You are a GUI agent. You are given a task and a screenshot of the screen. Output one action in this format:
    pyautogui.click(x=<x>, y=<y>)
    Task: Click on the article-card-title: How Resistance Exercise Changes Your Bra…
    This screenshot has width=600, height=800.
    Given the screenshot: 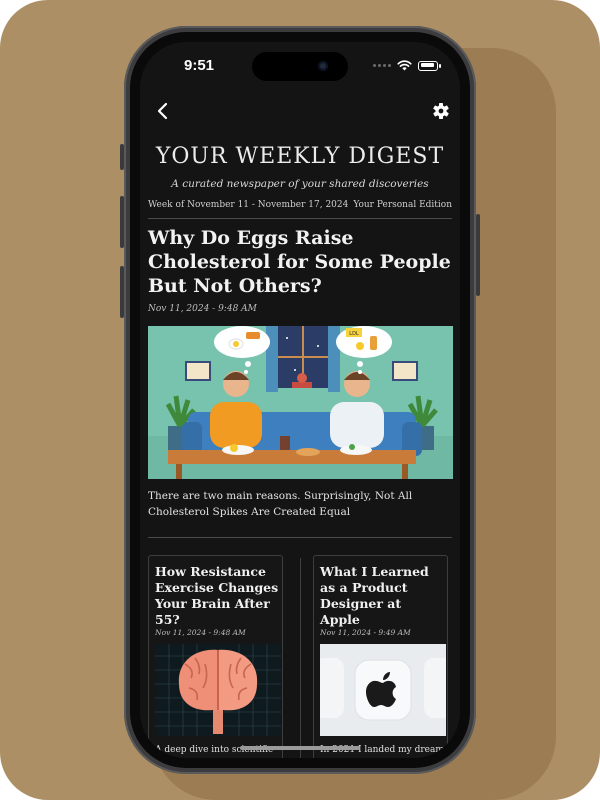 What is the action you would take?
    pyautogui.click(x=217, y=595)
    